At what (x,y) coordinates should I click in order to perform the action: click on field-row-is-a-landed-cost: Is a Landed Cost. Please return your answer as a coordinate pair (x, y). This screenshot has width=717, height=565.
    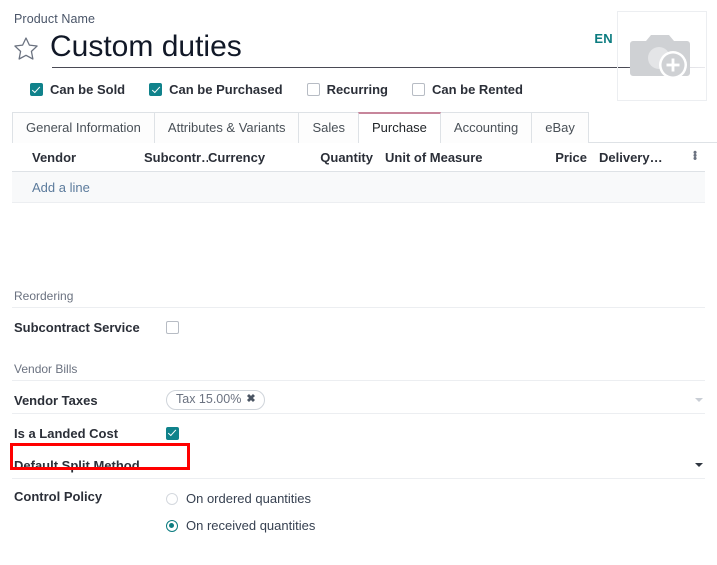
    Looking at the image, I should click on (358, 433).